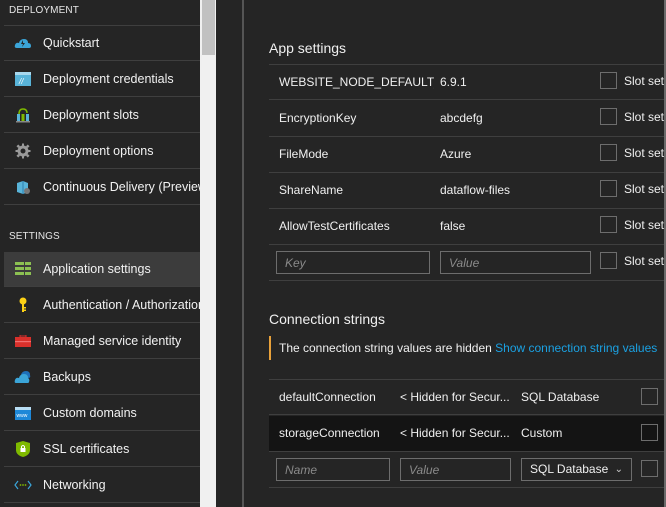  What do you see at coordinates (34, 236) in the screenshot?
I see `section-header-settings: SETTINGS` at bounding box center [34, 236].